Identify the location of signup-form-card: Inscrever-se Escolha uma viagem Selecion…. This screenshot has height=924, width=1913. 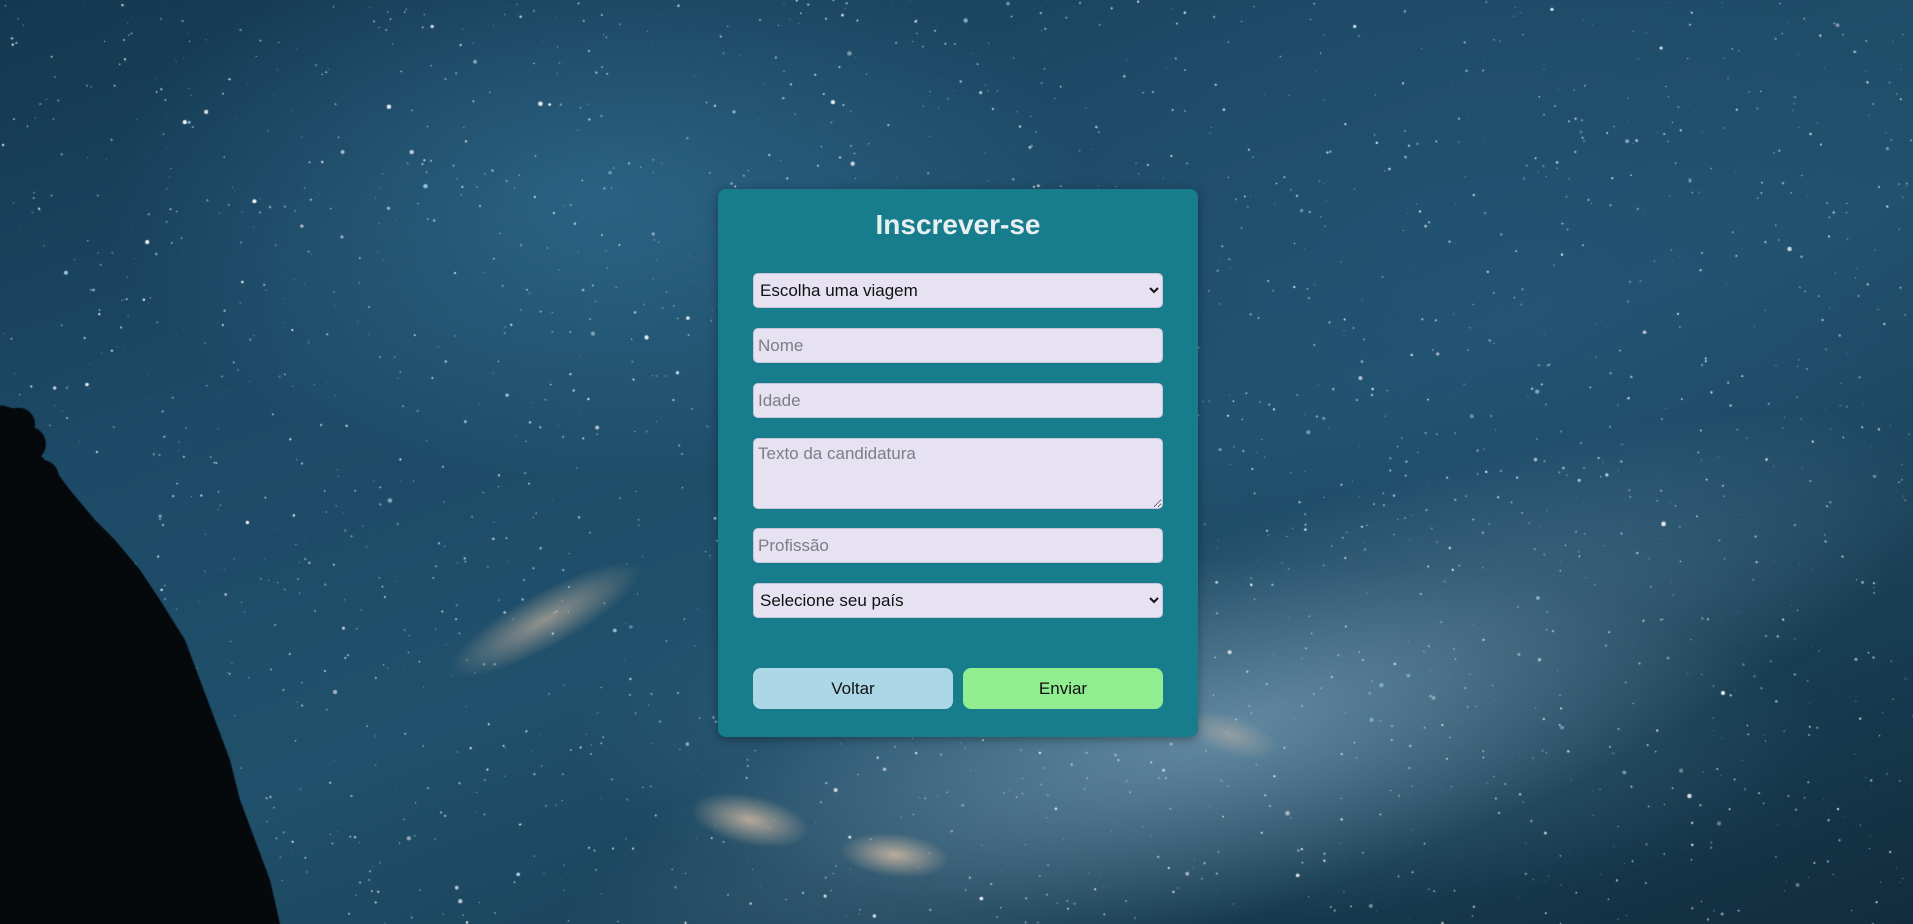
(958, 463).